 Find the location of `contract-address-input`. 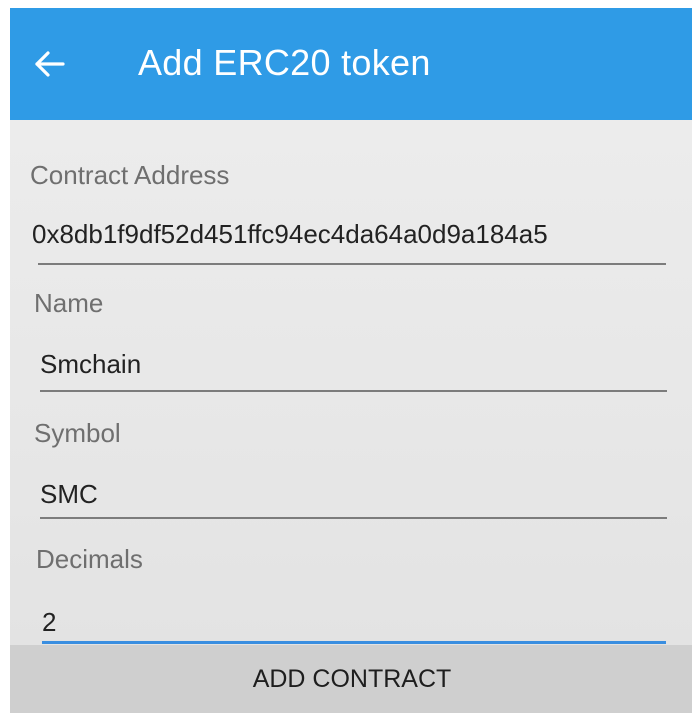

contract-address-input is located at coordinates (352, 234).